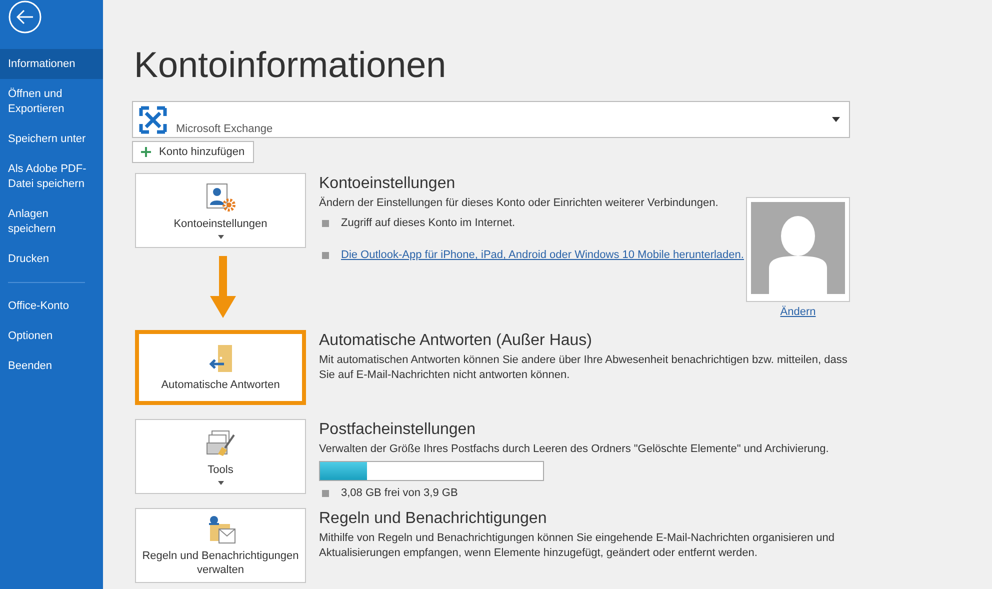 This screenshot has height=589, width=992. What do you see at coordinates (146, 152) in the screenshot?
I see `plus-icon` at bounding box center [146, 152].